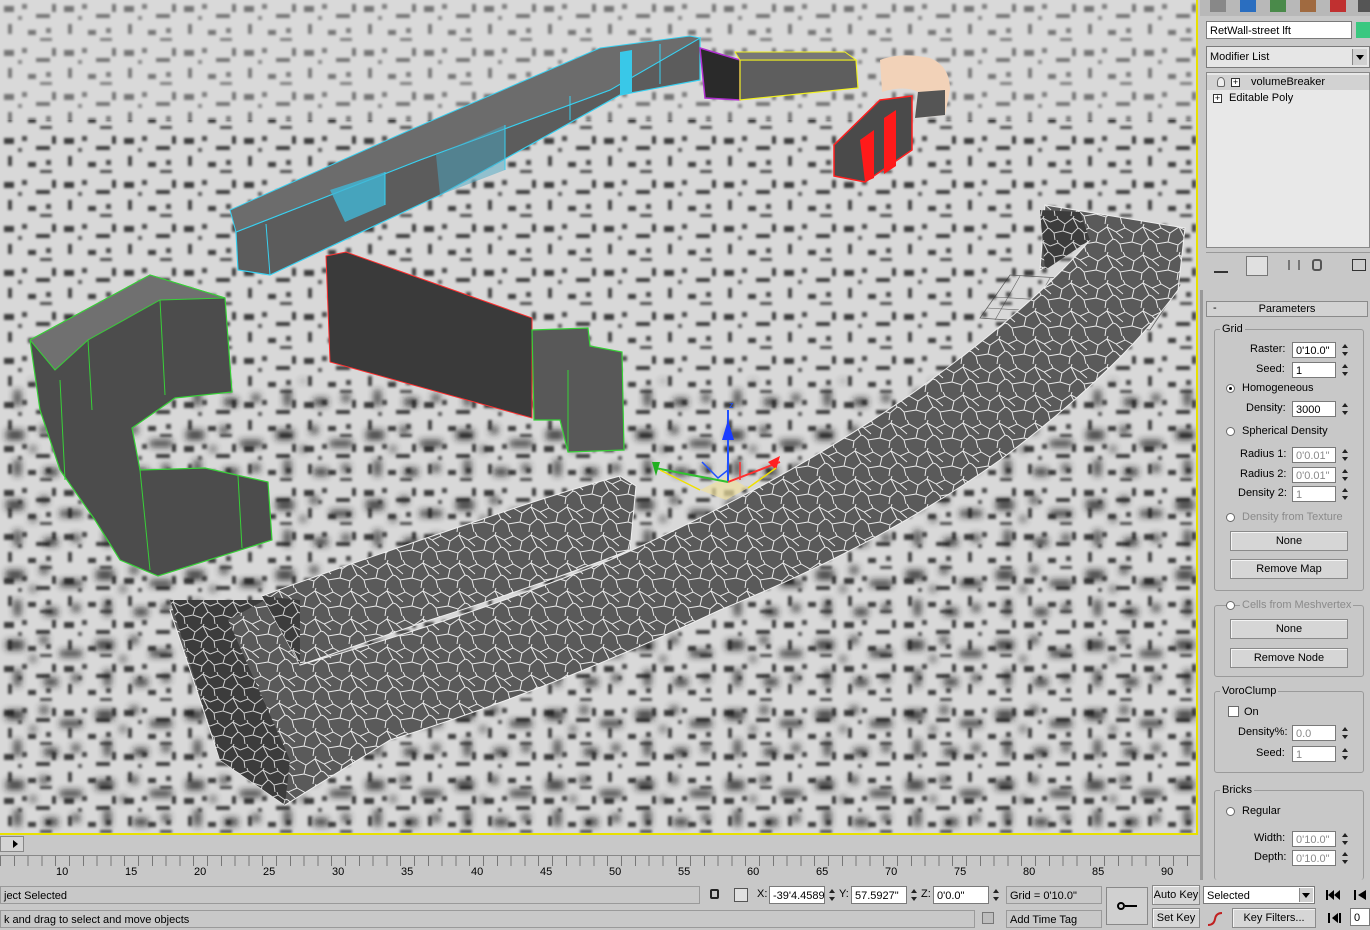  Describe the element at coordinates (1314, 754) in the screenshot. I see `voroclump-seed-field: 1` at that location.